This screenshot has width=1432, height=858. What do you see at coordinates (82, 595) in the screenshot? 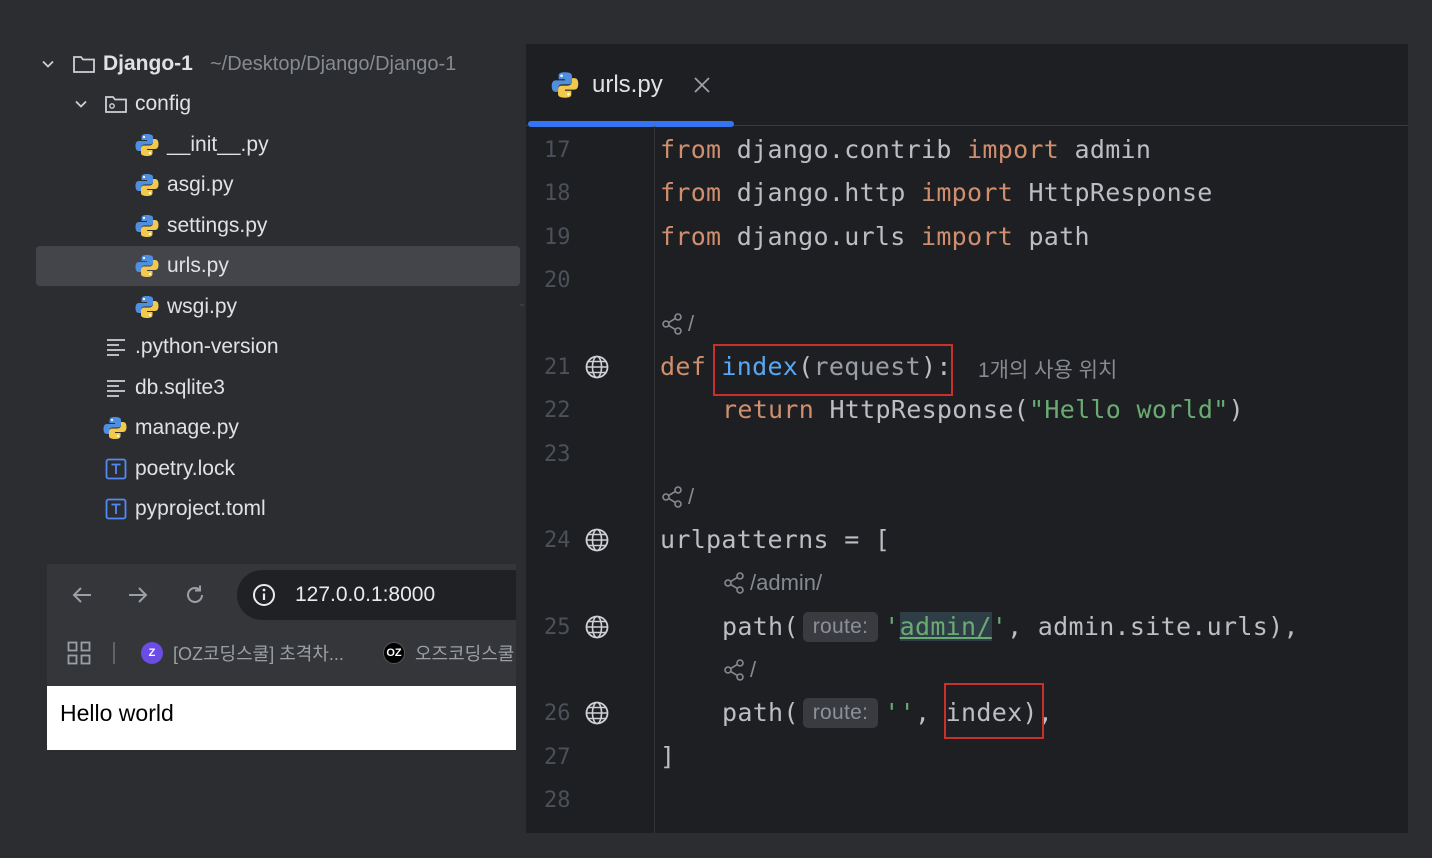
I see `back-arrow-icon` at bounding box center [82, 595].